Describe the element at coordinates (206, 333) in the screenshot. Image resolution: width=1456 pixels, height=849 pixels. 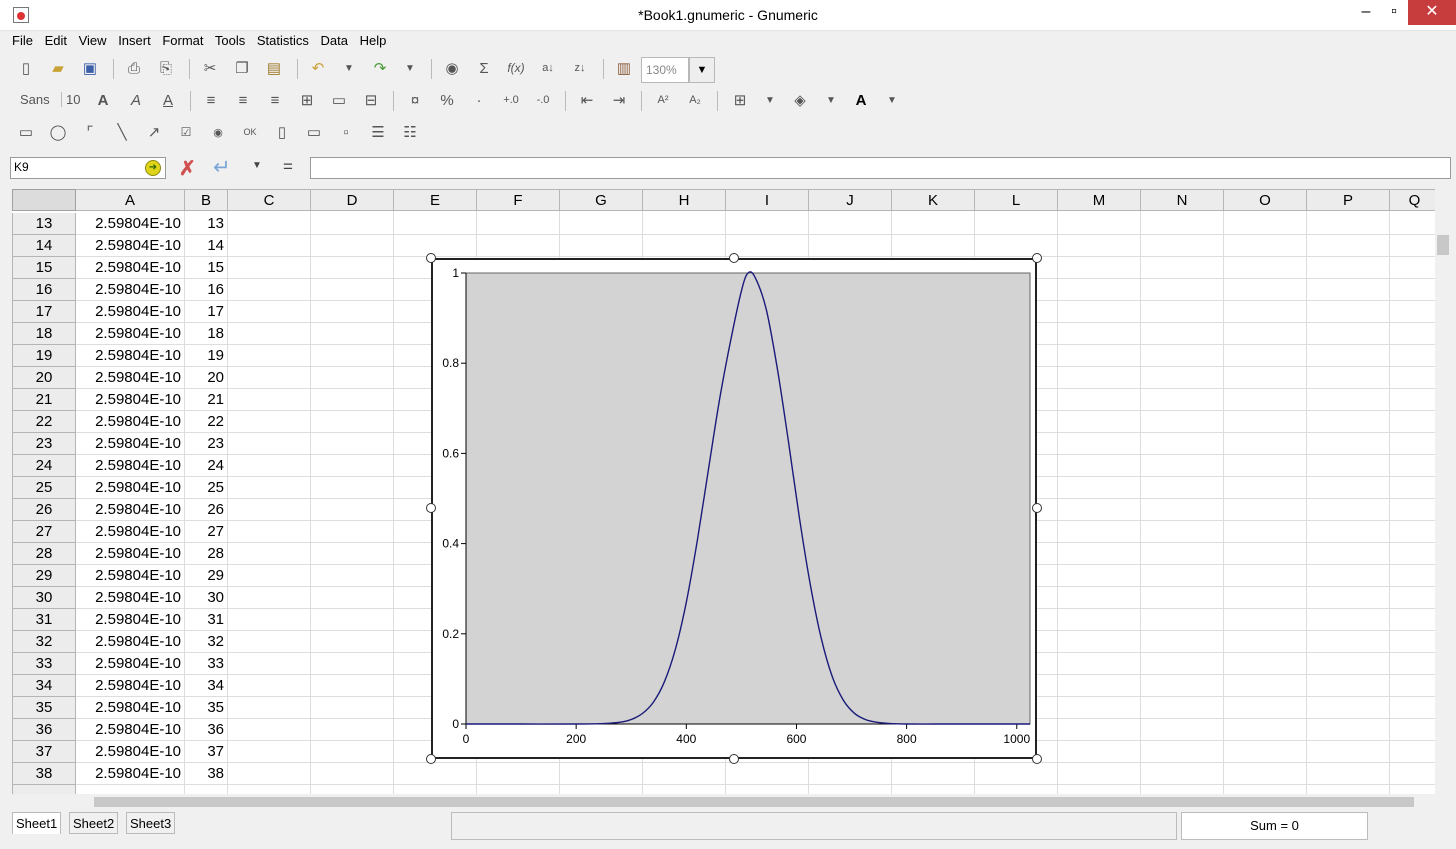
I see `cell-b: 18` at that location.